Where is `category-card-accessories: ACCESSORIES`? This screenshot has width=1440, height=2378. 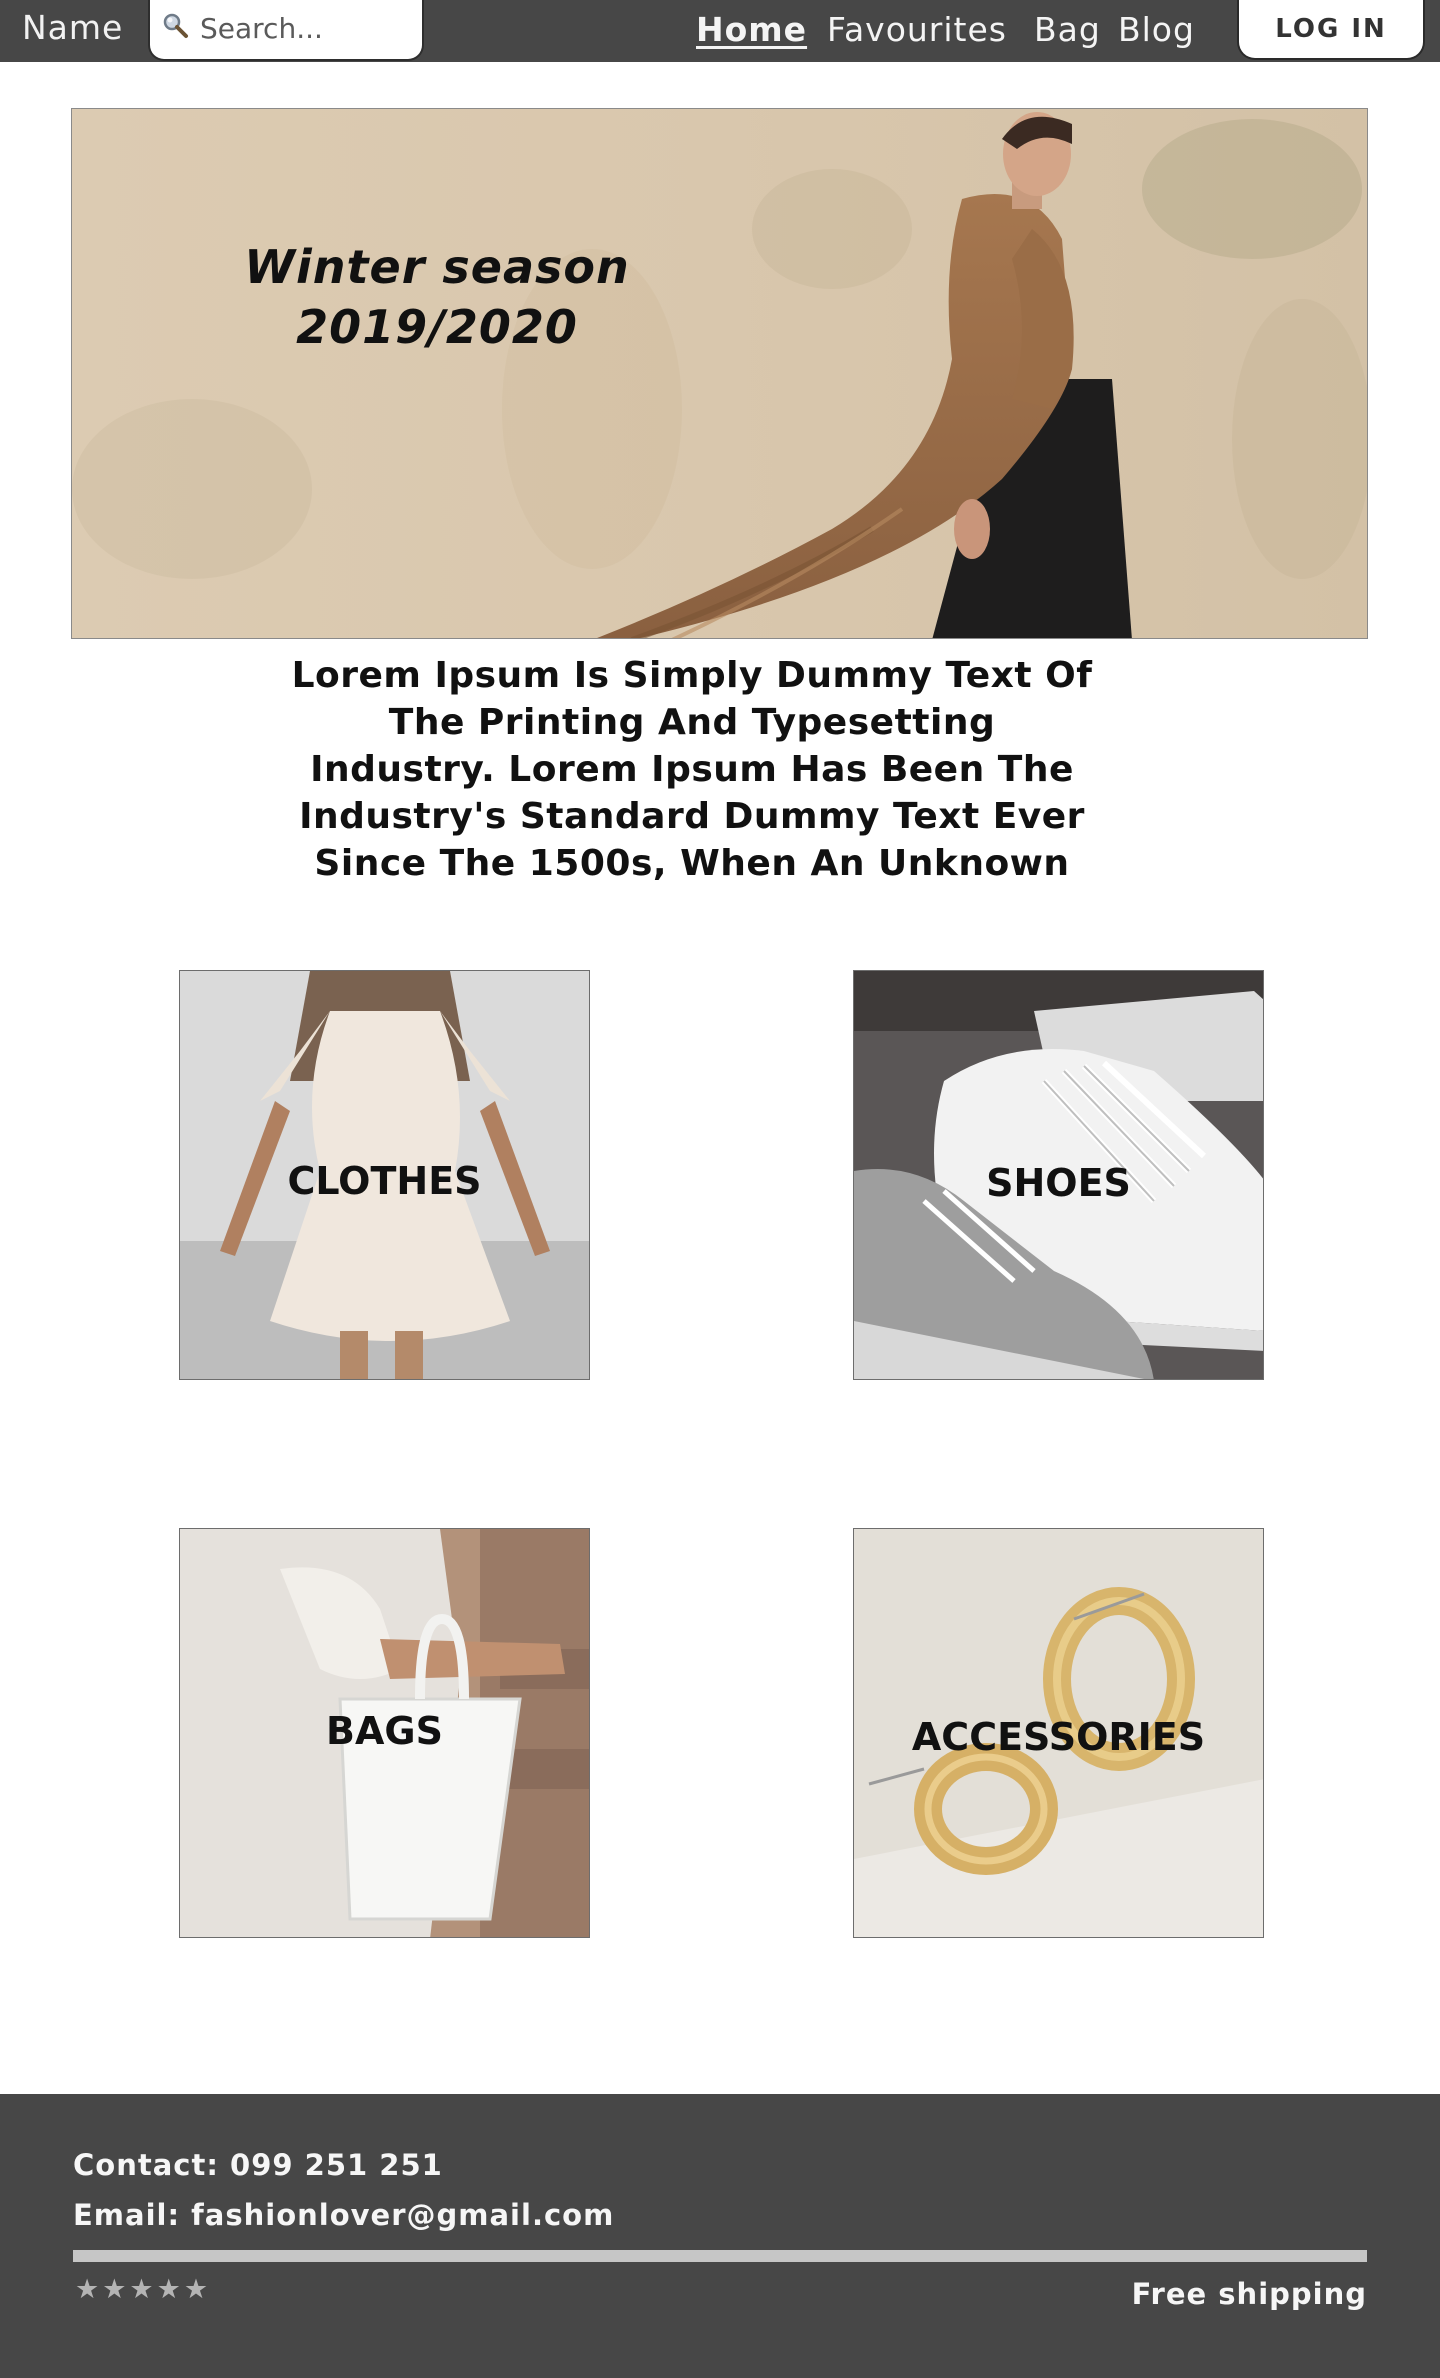 category-card-accessories: ACCESSORIES is located at coordinates (1058, 1733).